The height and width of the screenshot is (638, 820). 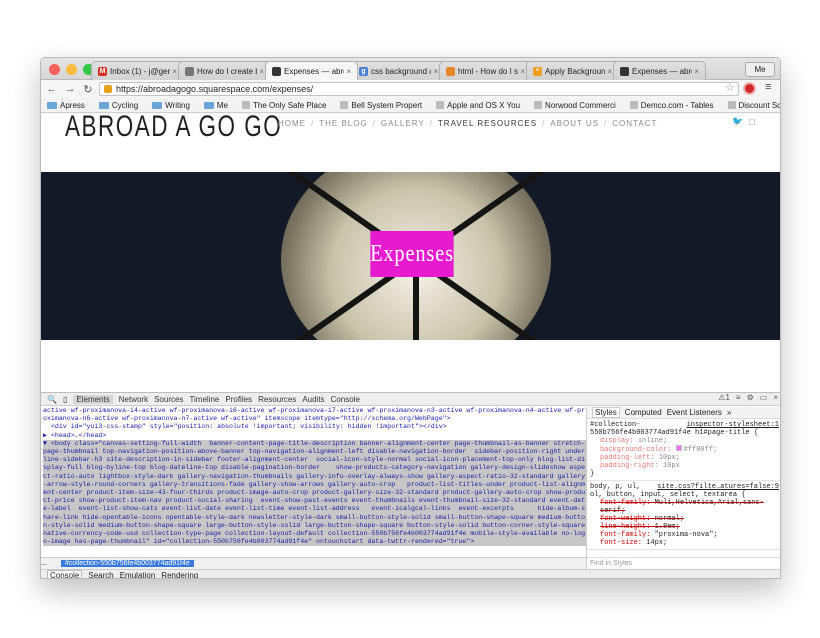 I want to click on dom-node-line: ▶ <head>…</head>, so click(x=314, y=436).